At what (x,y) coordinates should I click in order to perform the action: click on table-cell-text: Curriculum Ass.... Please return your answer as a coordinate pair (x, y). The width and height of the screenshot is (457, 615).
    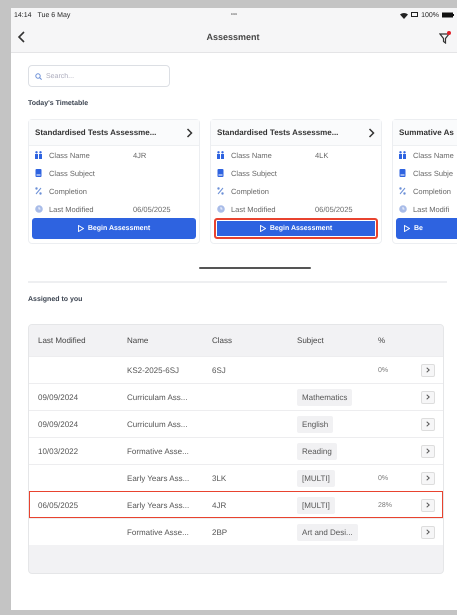
    Looking at the image, I should click on (157, 424).